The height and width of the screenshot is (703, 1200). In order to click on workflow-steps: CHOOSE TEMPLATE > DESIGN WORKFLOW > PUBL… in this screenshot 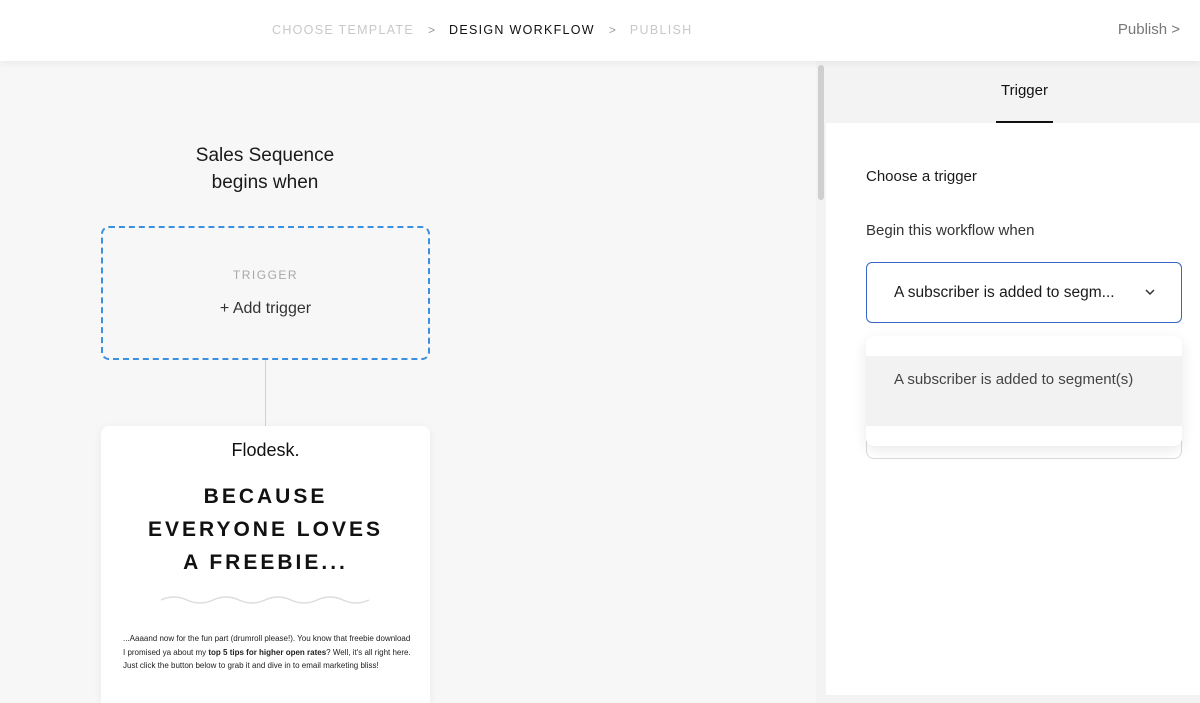, I will do `click(482, 30)`.